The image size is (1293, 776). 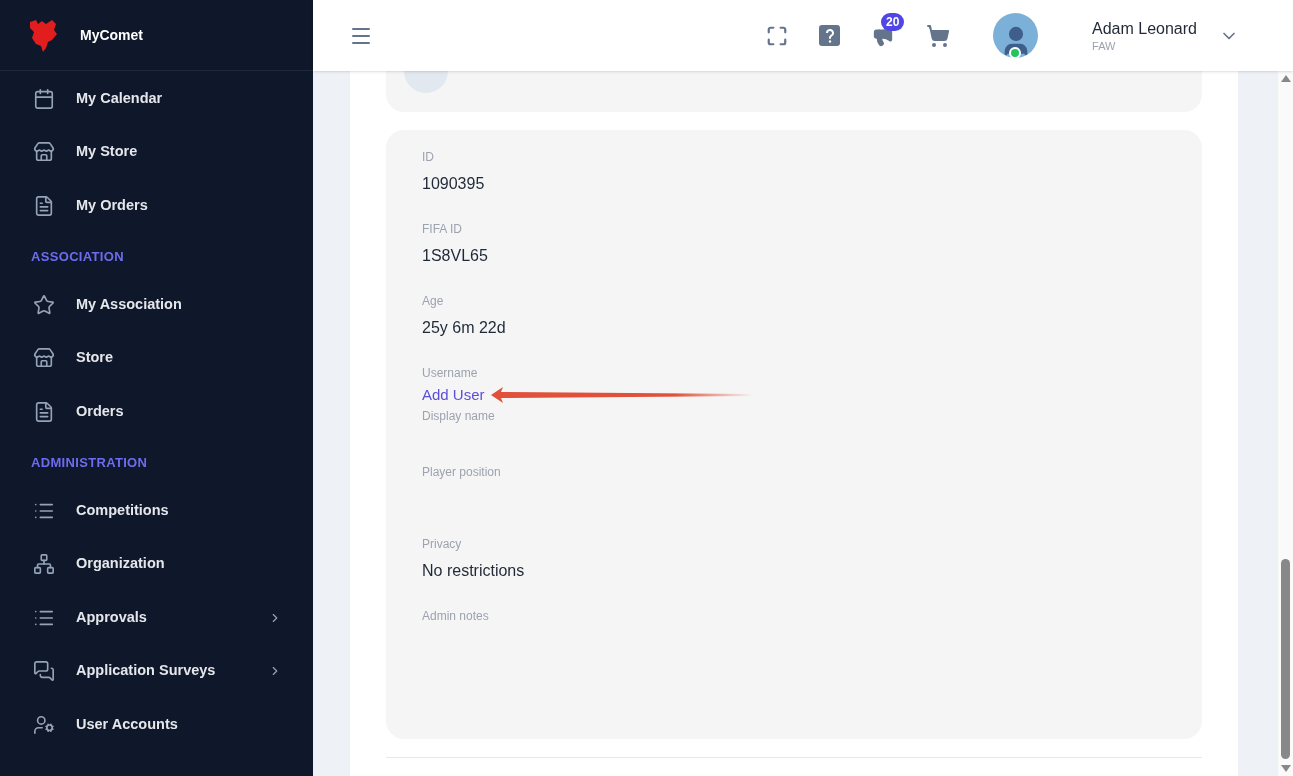 I want to click on sidebar-item: Competitions, so click(x=156, y=511).